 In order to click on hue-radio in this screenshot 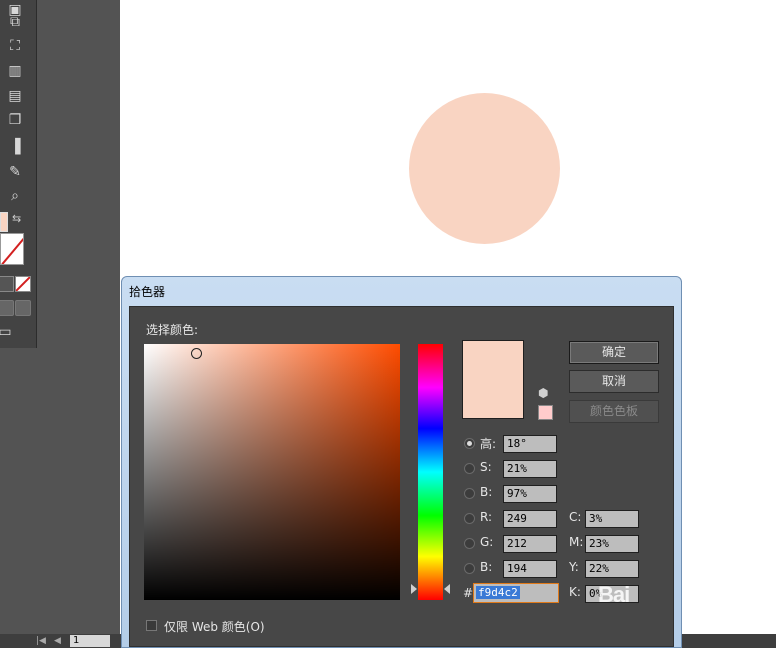, I will do `click(469, 443)`.